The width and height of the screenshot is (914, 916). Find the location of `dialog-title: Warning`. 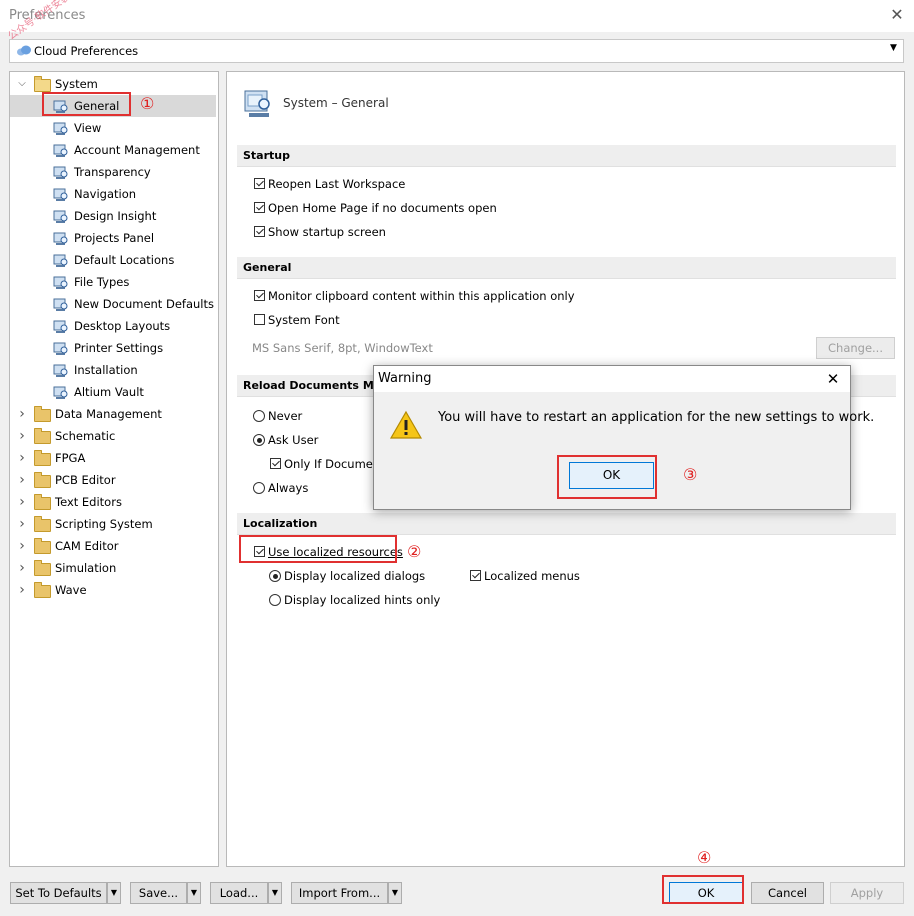

dialog-title: Warning is located at coordinates (405, 378).